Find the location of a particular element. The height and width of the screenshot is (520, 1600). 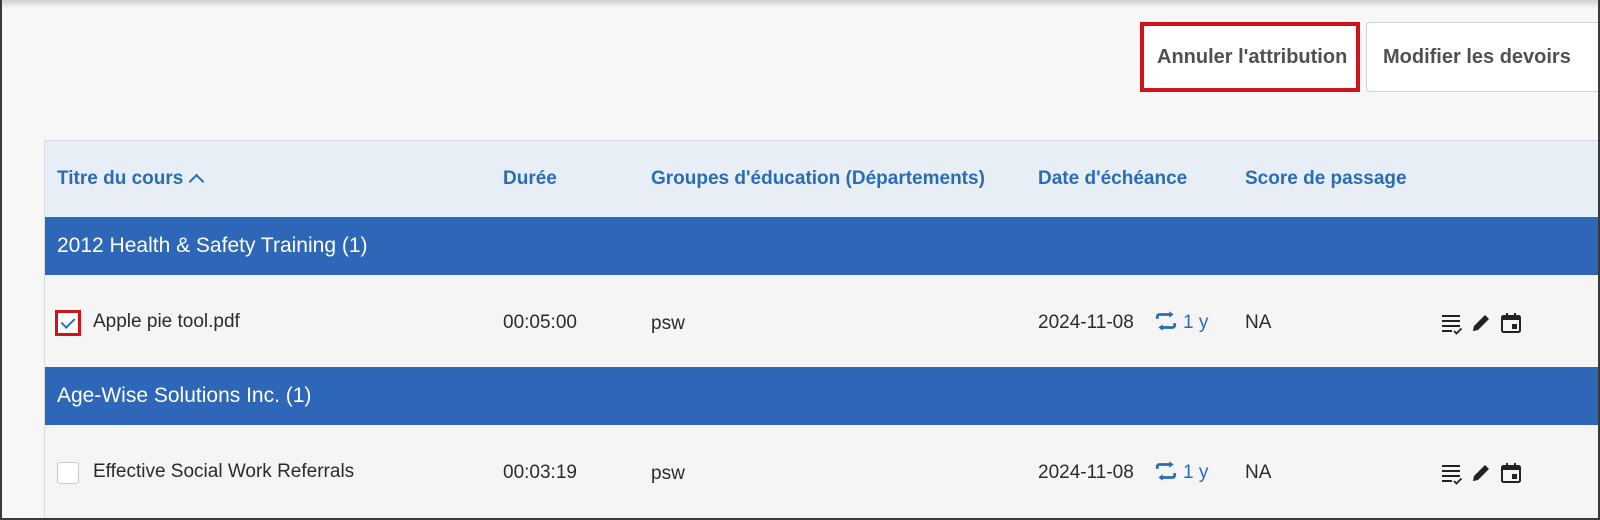

header-course-title: Titre du cours is located at coordinates (131, 179).